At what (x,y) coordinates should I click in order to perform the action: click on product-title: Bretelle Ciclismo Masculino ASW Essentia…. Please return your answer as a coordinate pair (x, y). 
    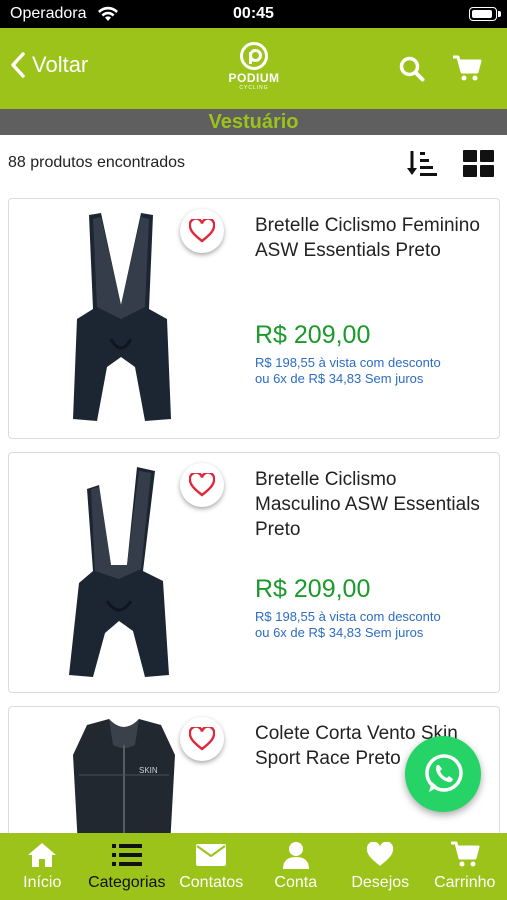
    Looking at the image, I should click on (370, 504).